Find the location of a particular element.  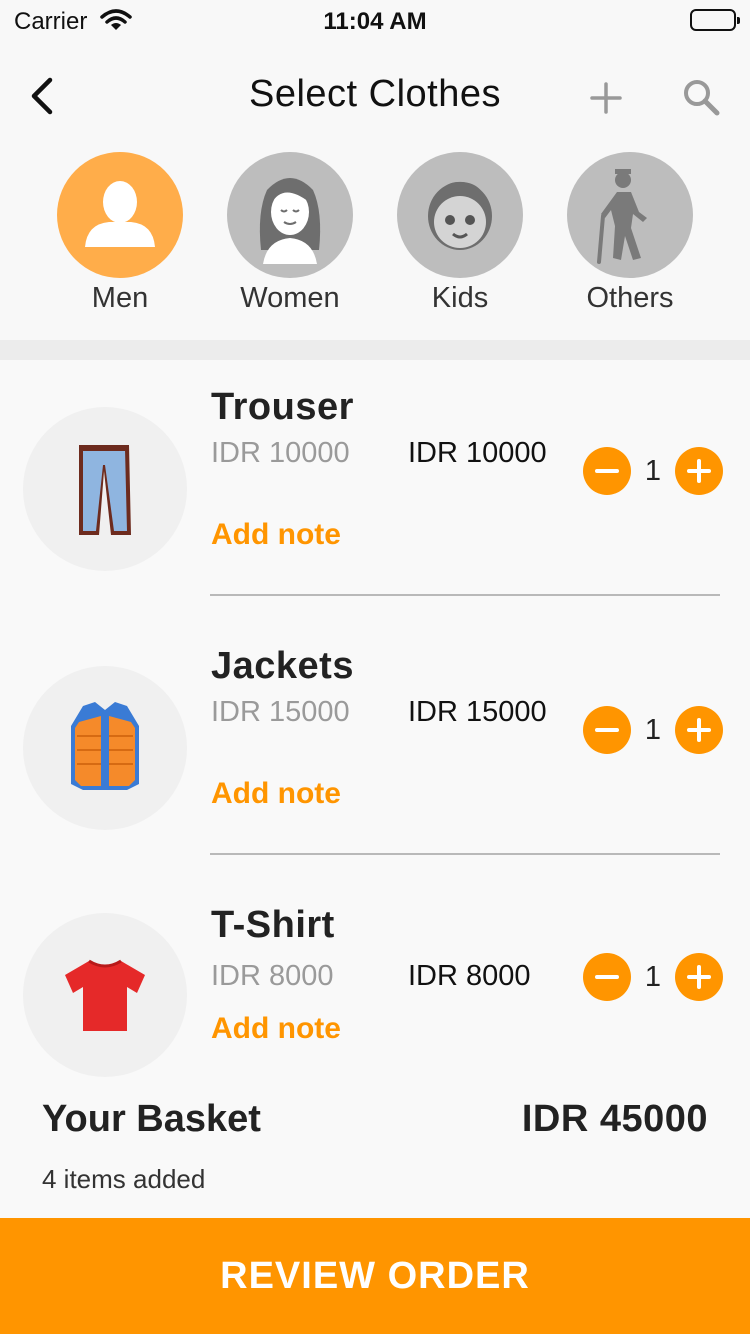

add-button is located at coordinates (606, 98).